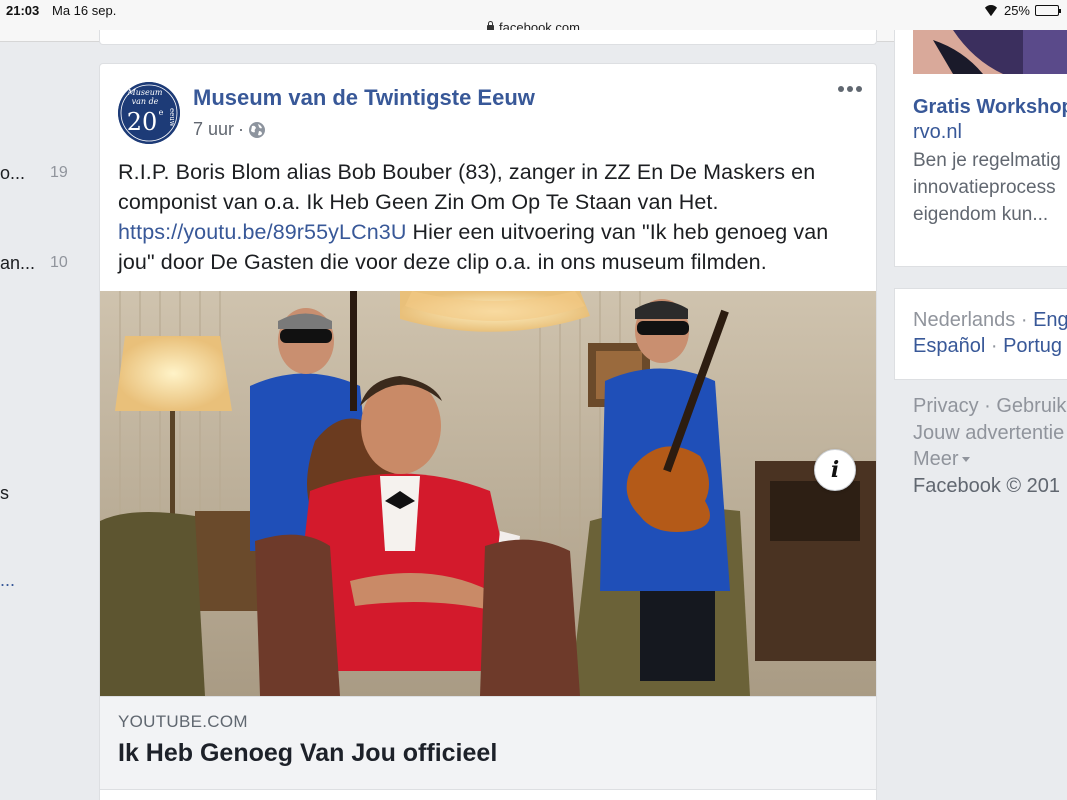  Describe the element at coordinates (257, 130) in the screenshot. I see `globe-icon` at that location.